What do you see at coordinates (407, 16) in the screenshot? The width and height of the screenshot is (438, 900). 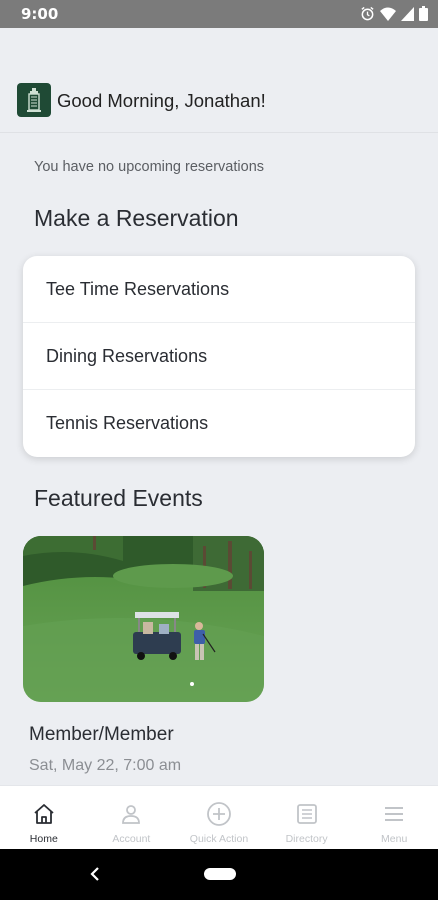 I see `signal-icon` at bounding box center [407, 16].